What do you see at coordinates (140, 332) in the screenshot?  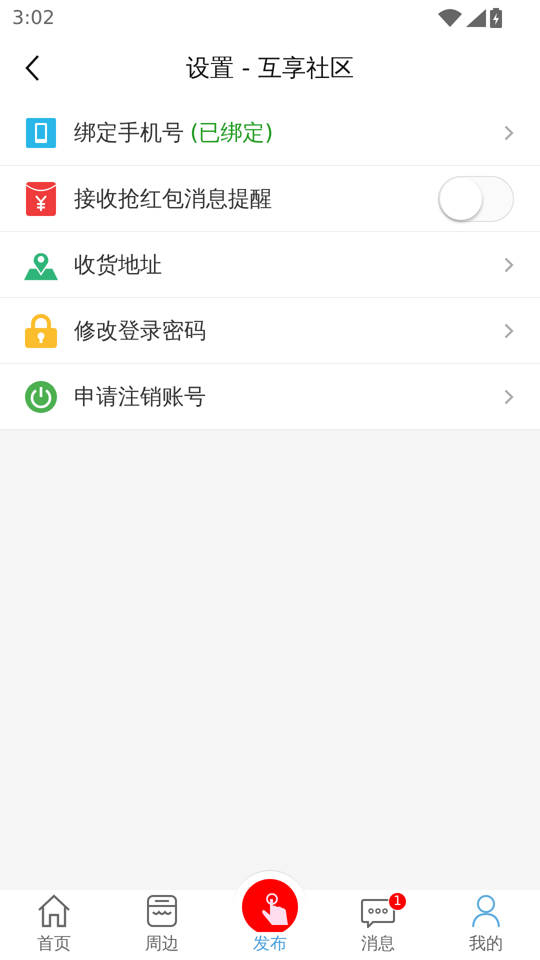 I see `setting-label: 修改登录密码` at bounding box center [140, 332].